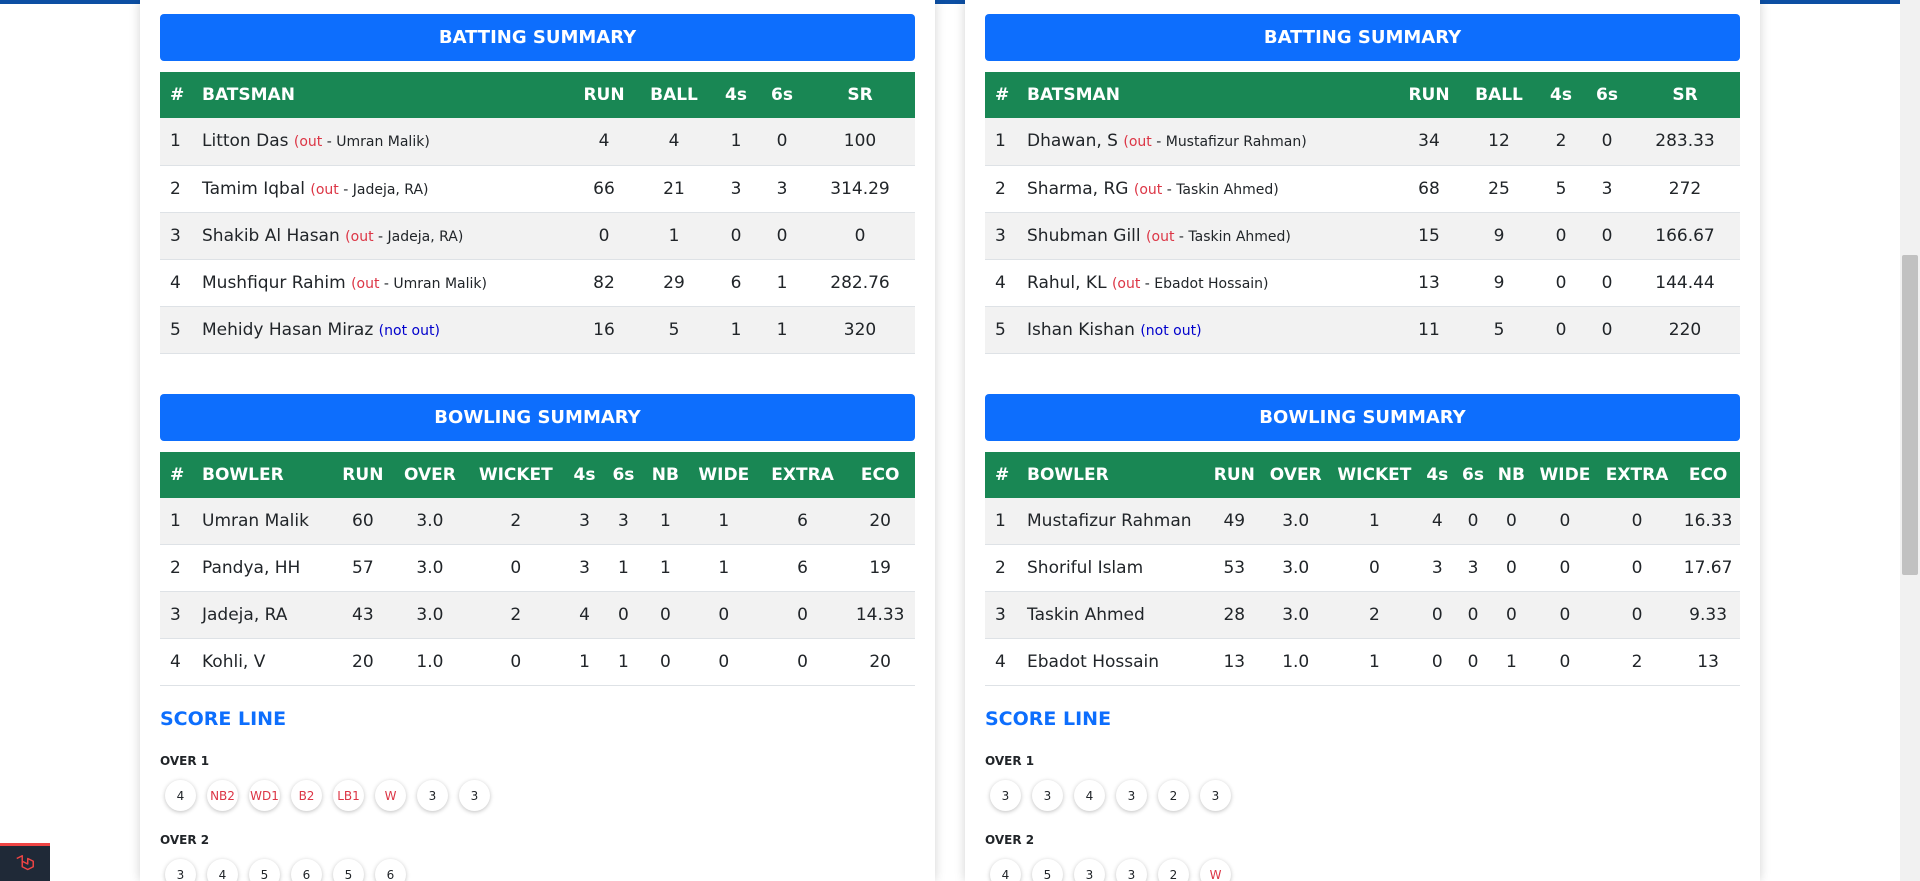 The image size is (1920, 881). Describe the element at coordinates (1114, 568) in the screenshot. I see `bowler-name: Shoriful Islam` at that location.